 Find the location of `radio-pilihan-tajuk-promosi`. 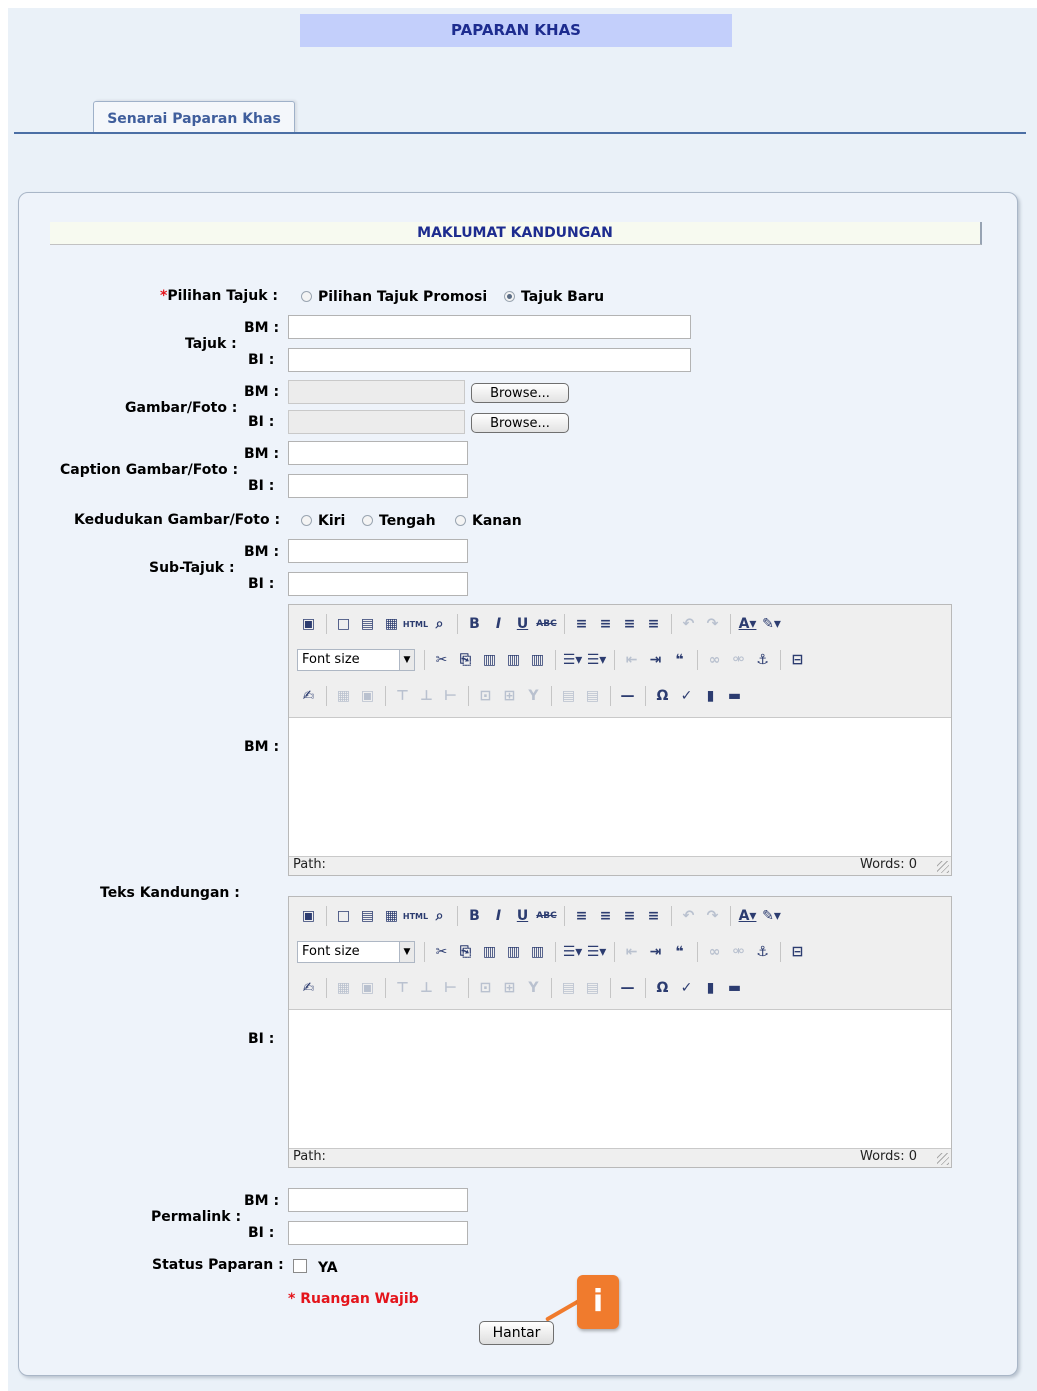

radio-pilihan-tajuk-promosi is located at coordinates (306, 296).